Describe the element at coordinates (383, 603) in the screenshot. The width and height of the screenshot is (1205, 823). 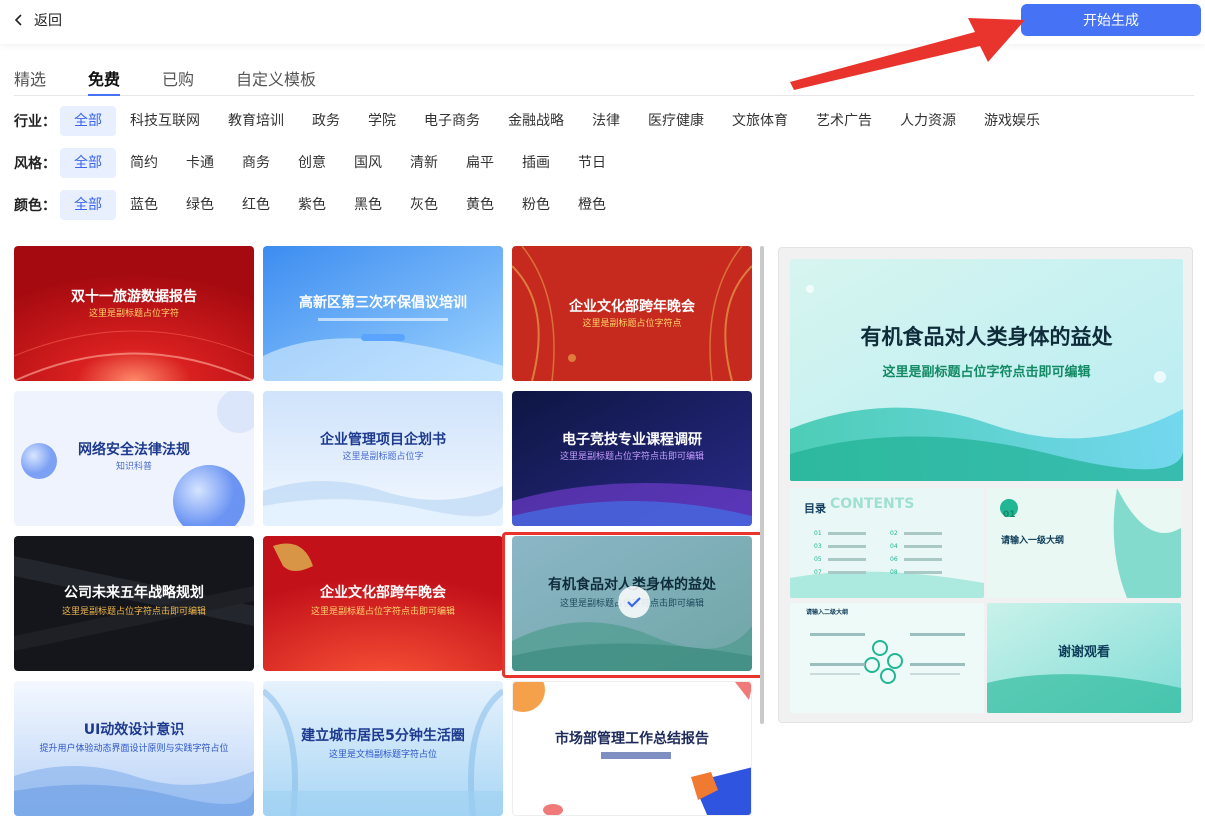
I see `template-card: 企业文化部跨年晚会 这里是副标题占位字符点击即可编辑` at that location.